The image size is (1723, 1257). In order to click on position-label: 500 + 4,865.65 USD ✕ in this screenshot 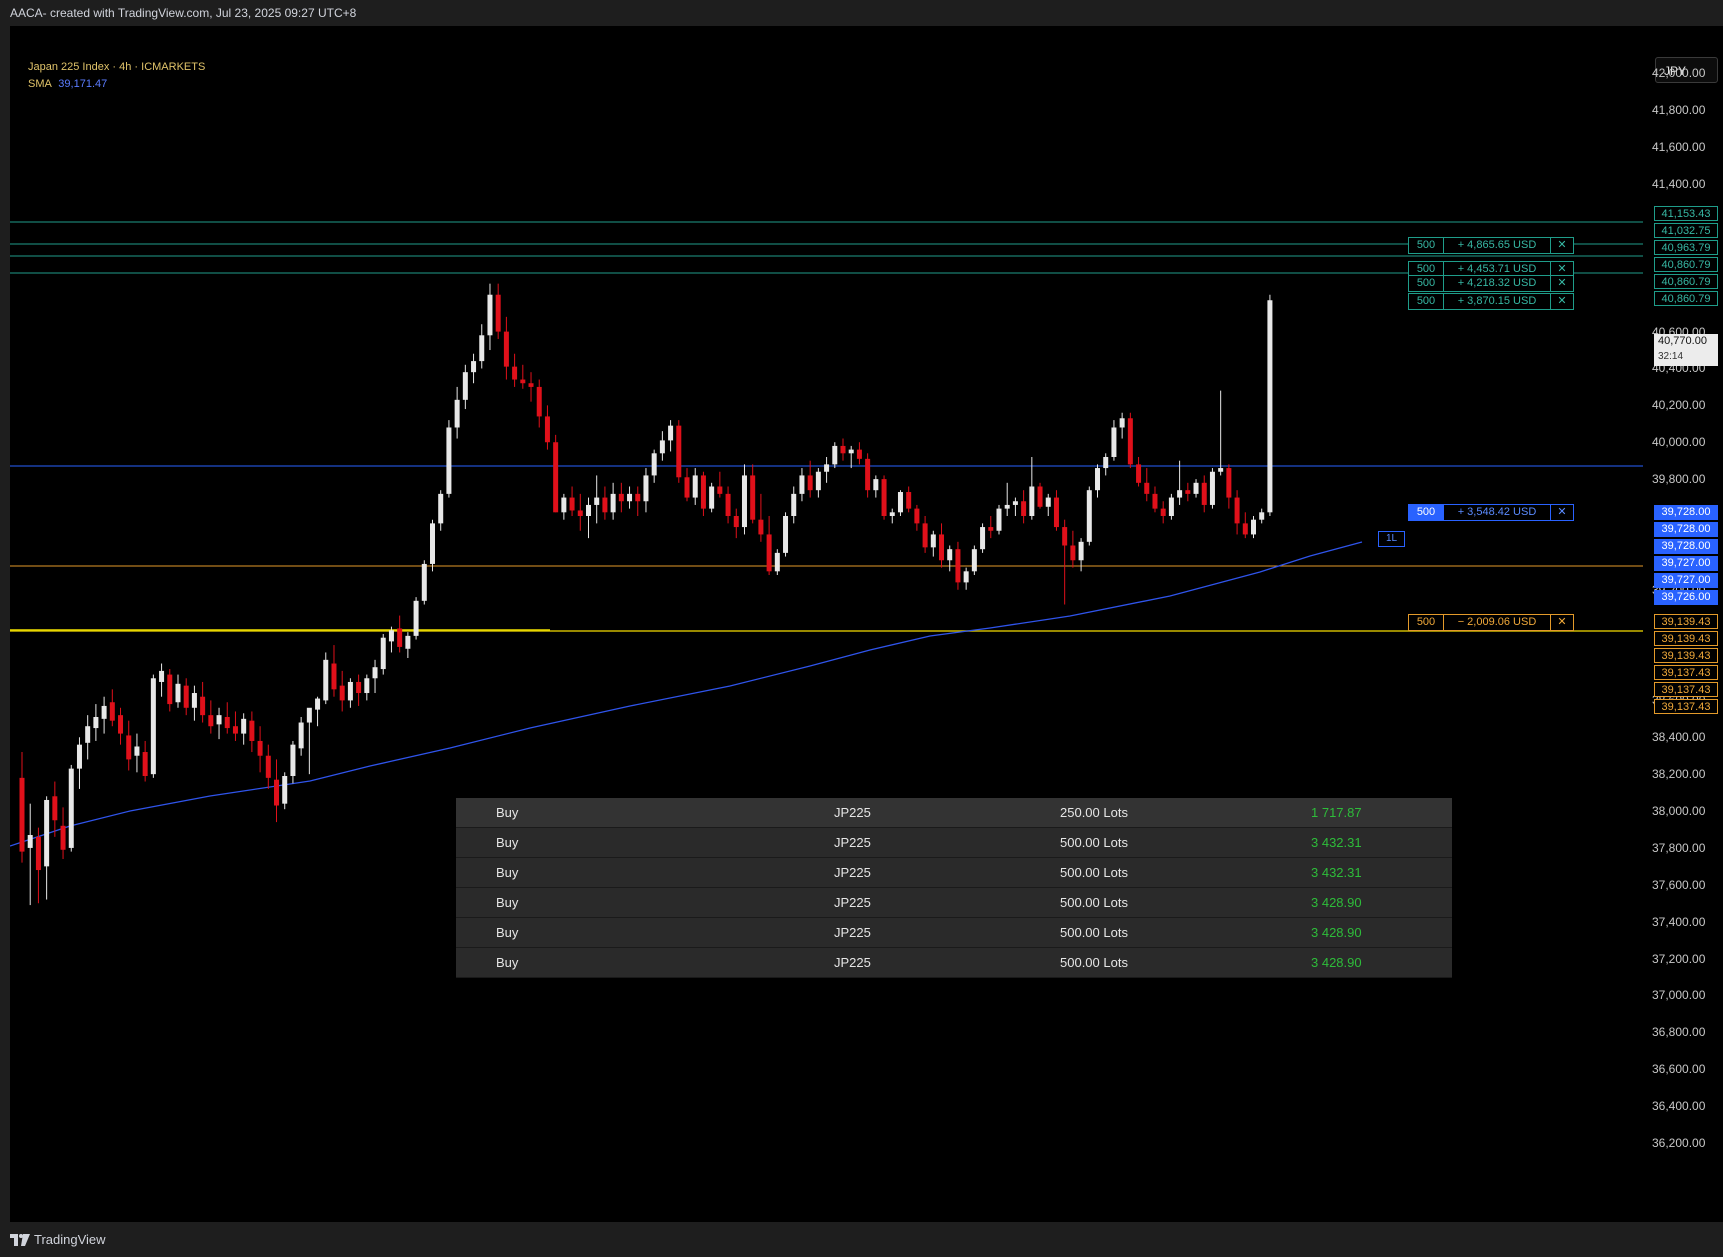, I will do `click(1491, 245)`.